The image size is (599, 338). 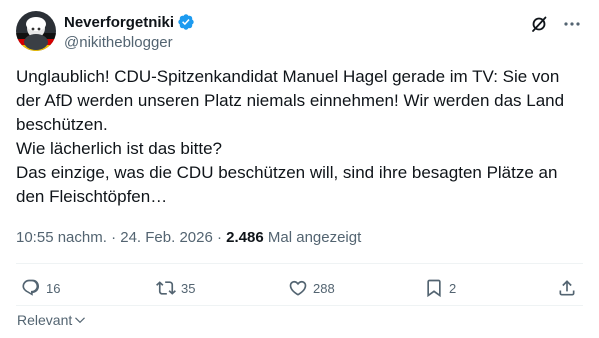 I want to click on author-block: Neverforgetniki @nikitheblogger, so click(x=129, y=32).